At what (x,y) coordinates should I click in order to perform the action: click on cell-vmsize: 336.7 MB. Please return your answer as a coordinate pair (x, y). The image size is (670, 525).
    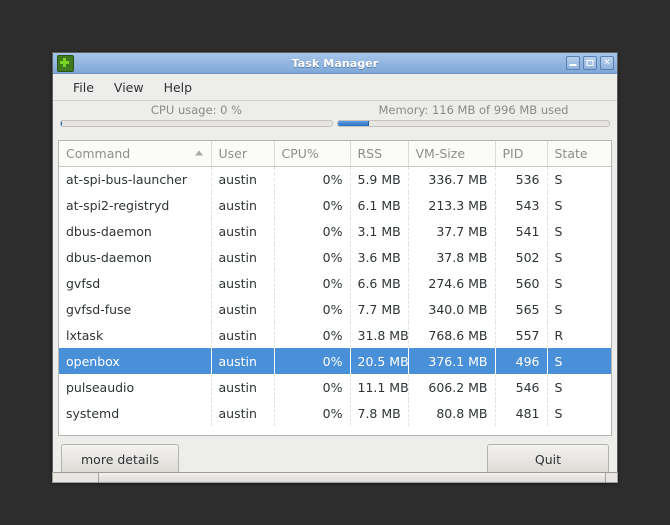
    Looking at the image, I should click on (452, 179).